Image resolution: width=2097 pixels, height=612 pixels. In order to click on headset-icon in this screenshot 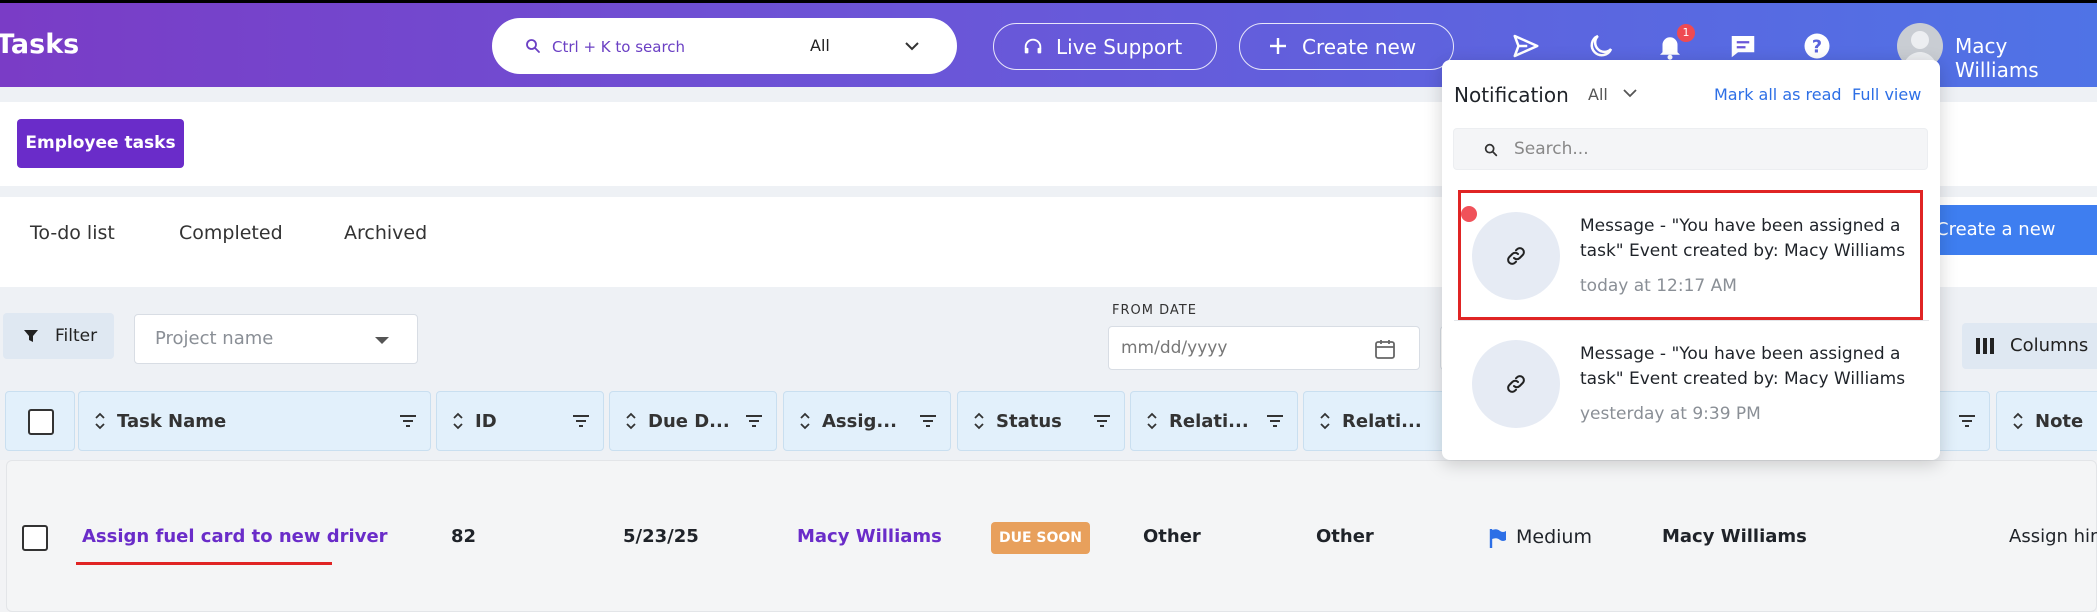, I will do `click(1033, 46)`.